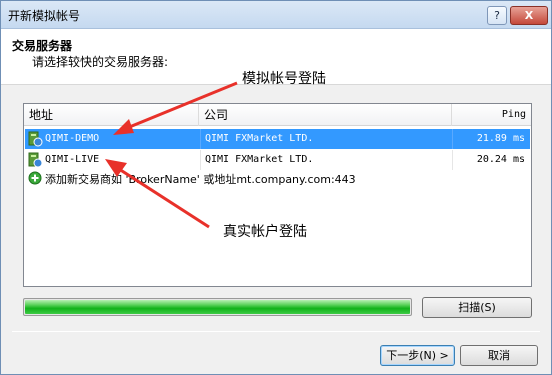 This screenshot has height=375, width=552. What do you see at coordinates (100, 62) in the screenshot?
I see `header-subtitle: 请选择较快的交易服务器:` at bounding box center [100, 62].